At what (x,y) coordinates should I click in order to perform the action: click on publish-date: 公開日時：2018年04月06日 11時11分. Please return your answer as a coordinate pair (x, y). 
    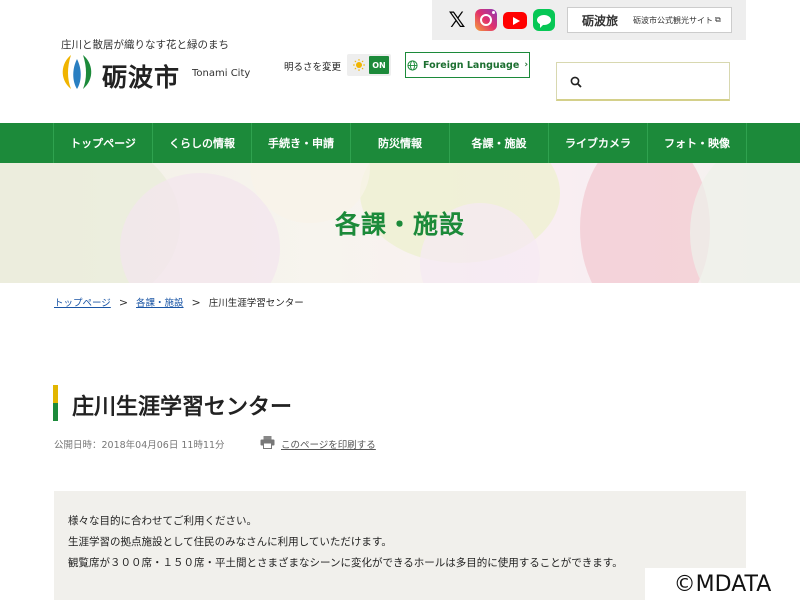
    Looking at the image, I should click on (139, 445).